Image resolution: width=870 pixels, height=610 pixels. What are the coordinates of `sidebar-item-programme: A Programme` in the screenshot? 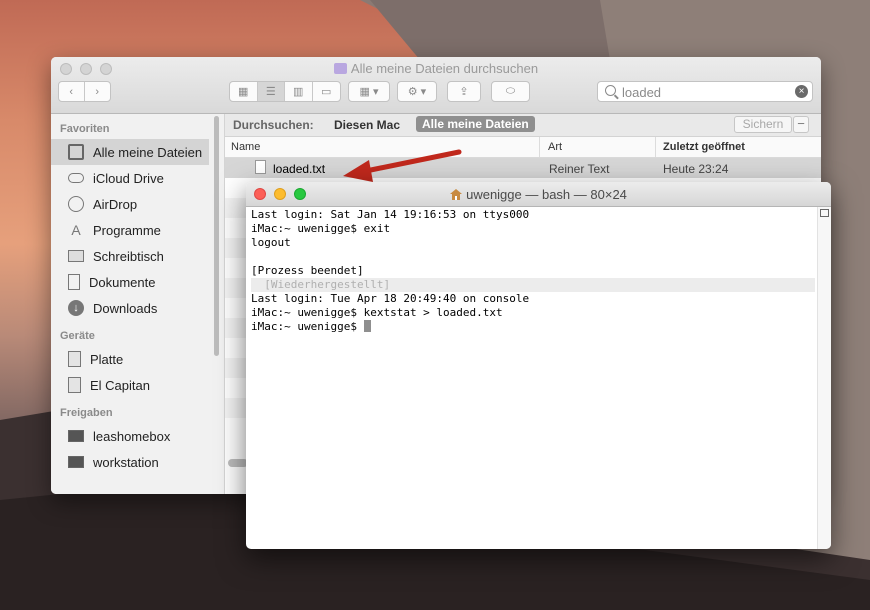 It's located at (137, 230).